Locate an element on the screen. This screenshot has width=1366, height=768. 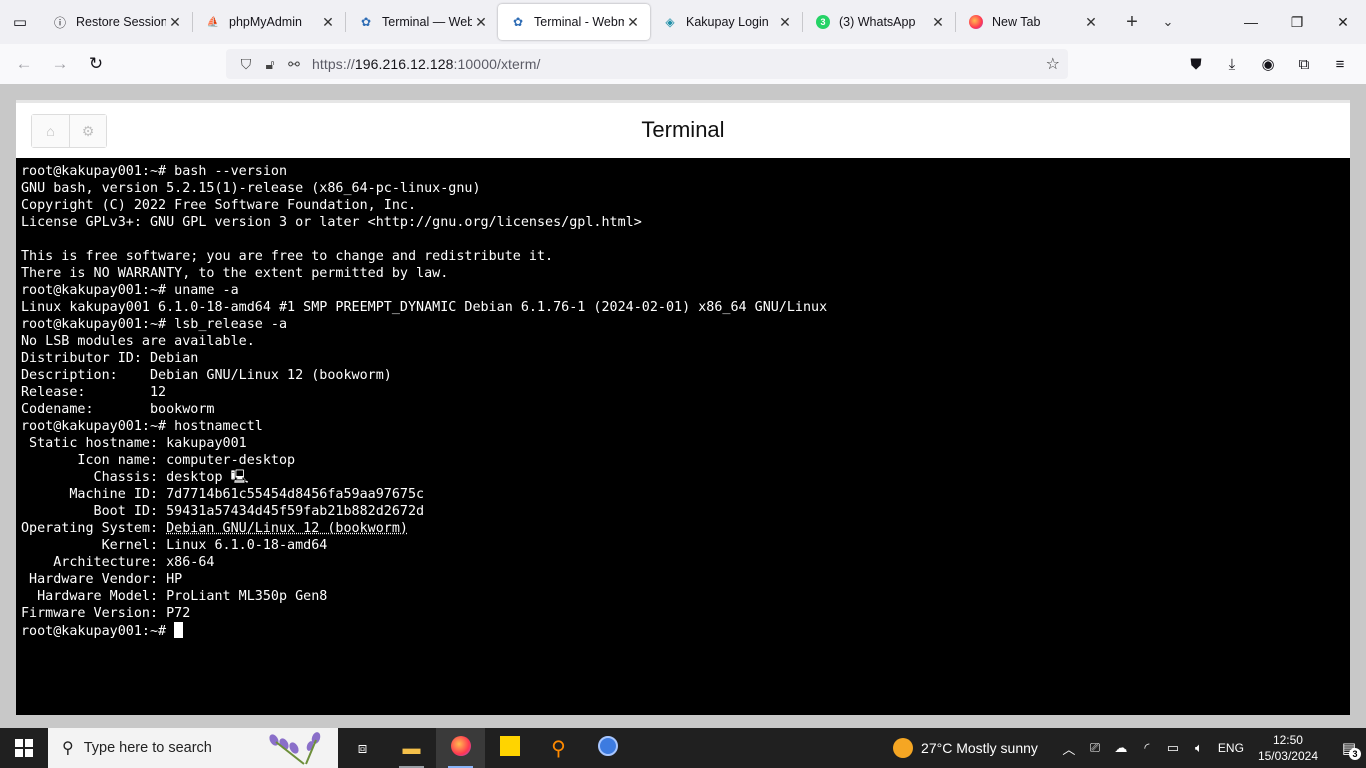
notifications-button: ▤ 3 is located at coordinates (1349, 748).